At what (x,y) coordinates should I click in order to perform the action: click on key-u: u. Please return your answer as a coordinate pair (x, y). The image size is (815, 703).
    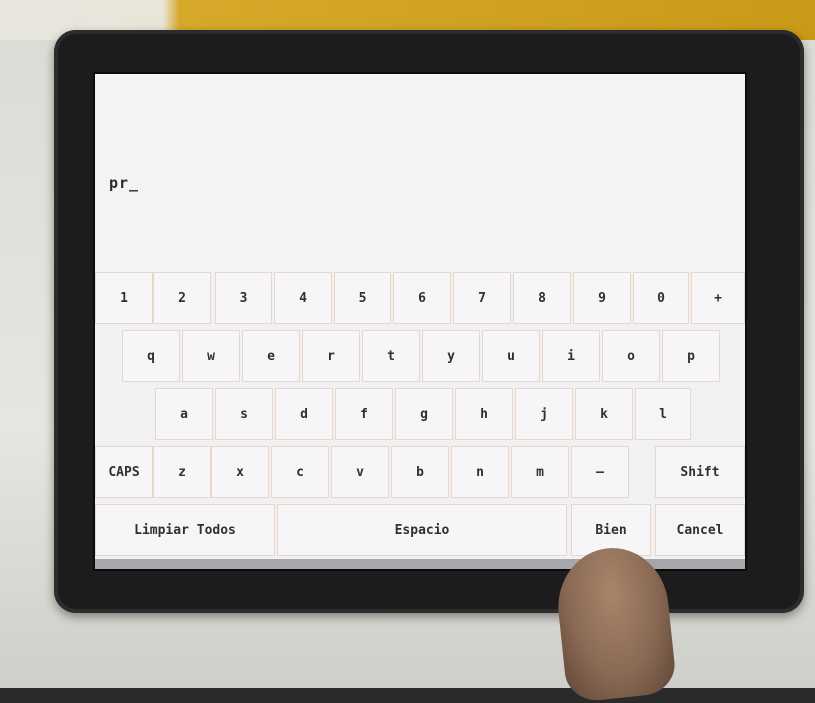
    Looking at the image, I should click on (511, 356).